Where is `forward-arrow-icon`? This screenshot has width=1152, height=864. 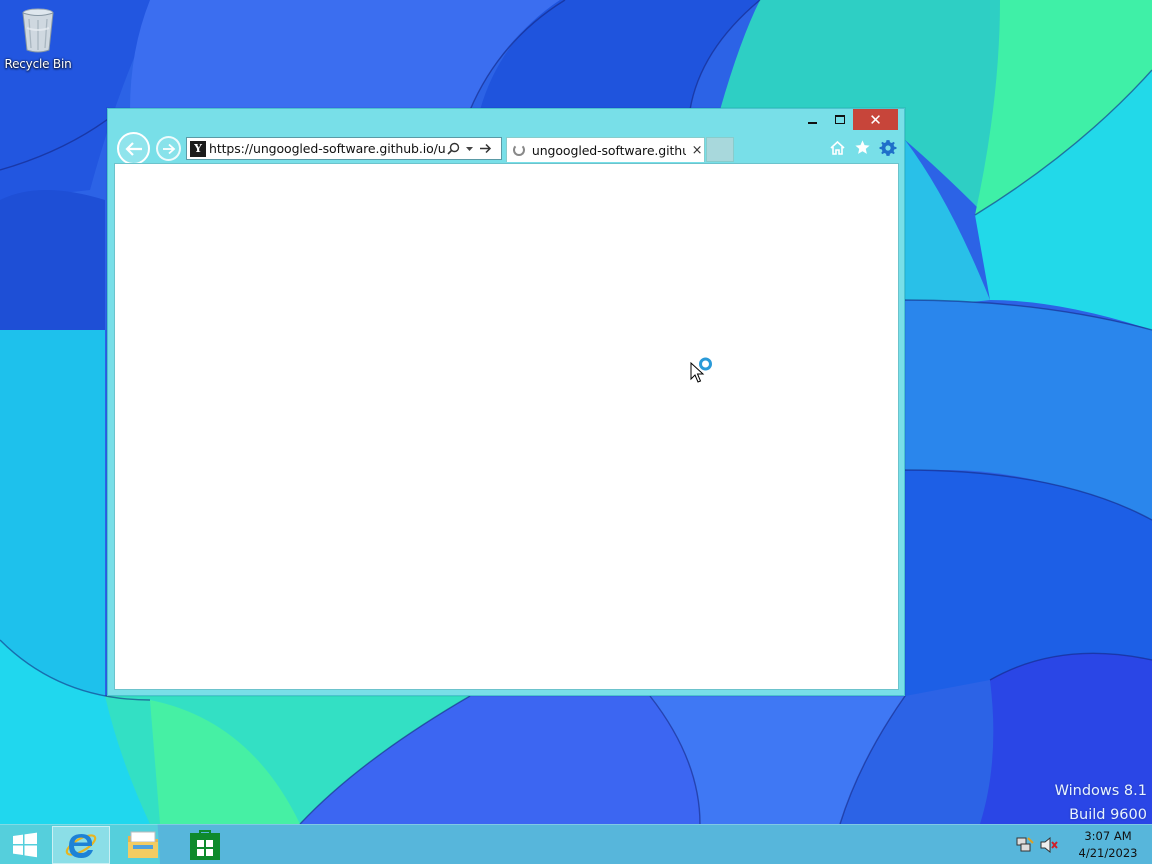 forward-arrow-icon is located at coordinates (168, 148).